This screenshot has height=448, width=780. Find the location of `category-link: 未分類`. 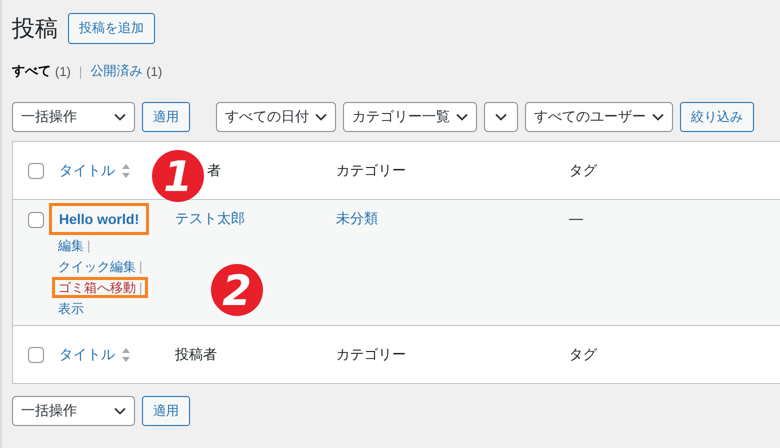

category-link: 未分類 is located at coordinates (357, 218).